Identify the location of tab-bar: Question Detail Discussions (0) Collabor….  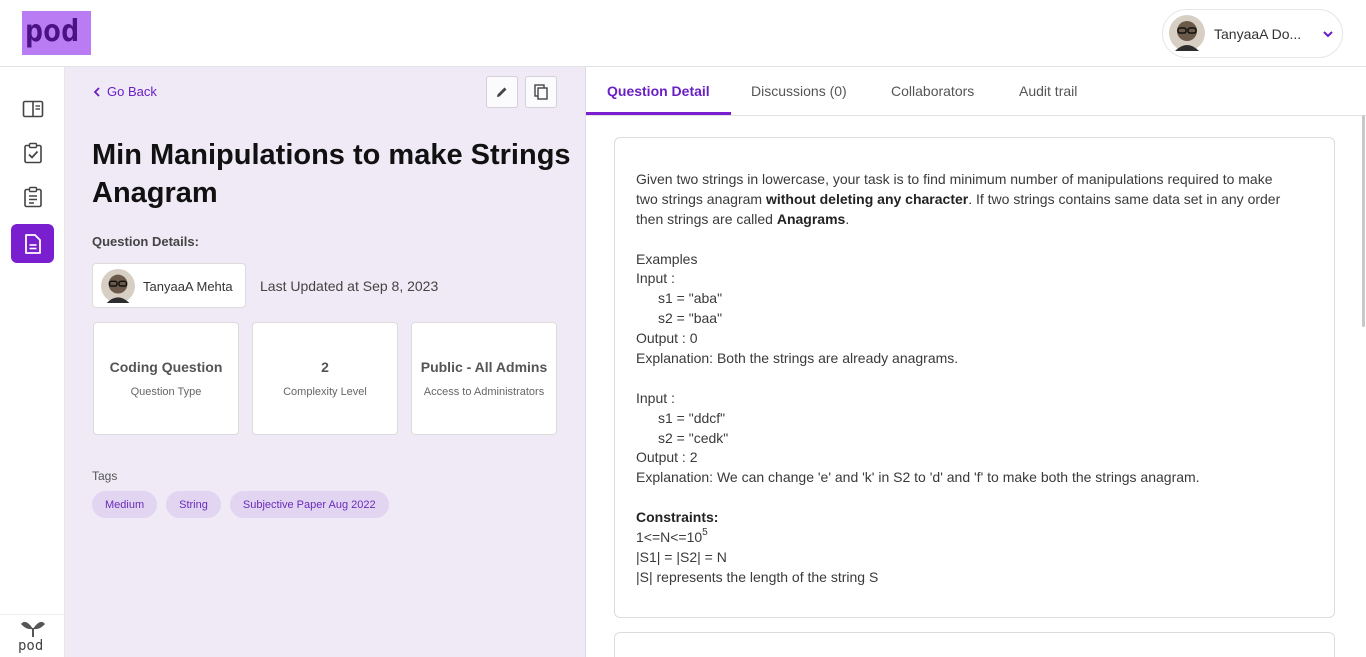
(976, 91).